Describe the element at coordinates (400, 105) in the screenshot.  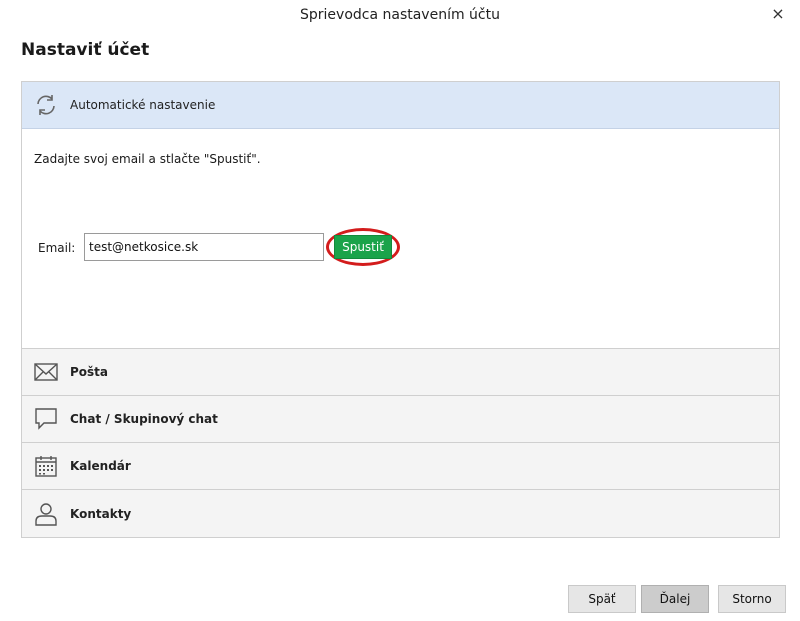
I see `section-auto-setup: Automatické nastavenie` at that location.